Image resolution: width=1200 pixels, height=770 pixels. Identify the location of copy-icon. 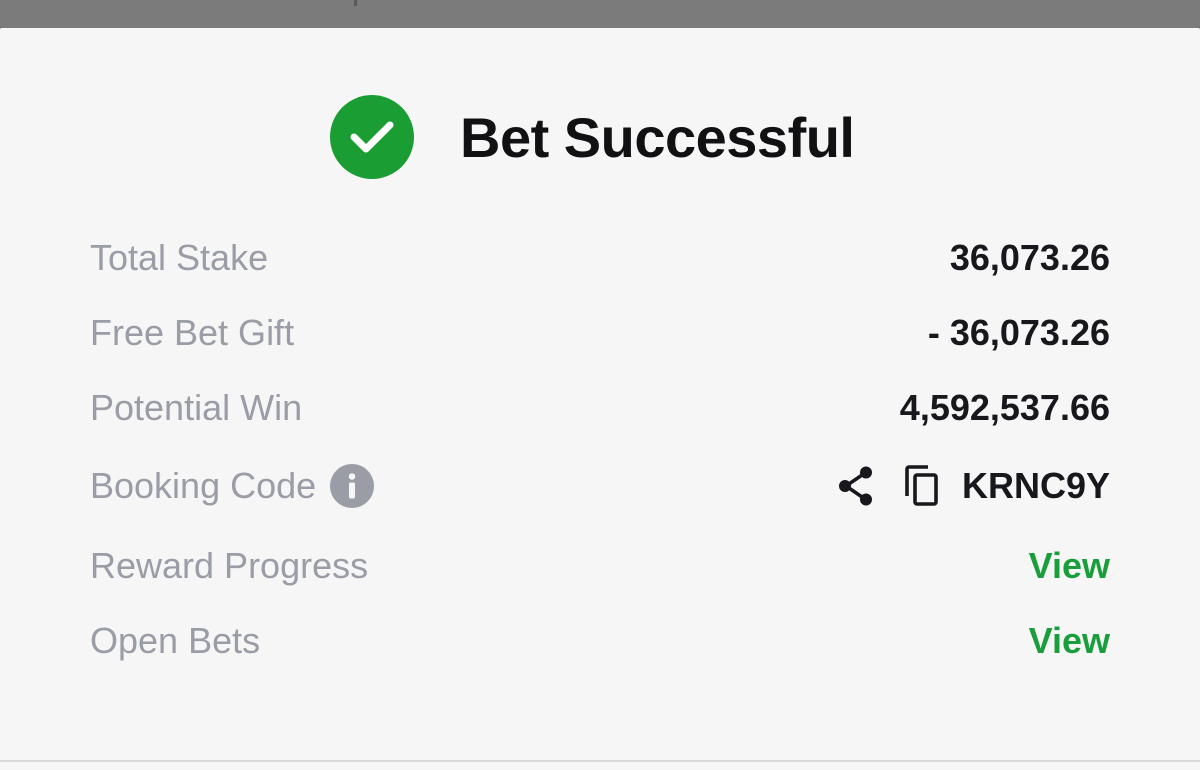
(922, 486).